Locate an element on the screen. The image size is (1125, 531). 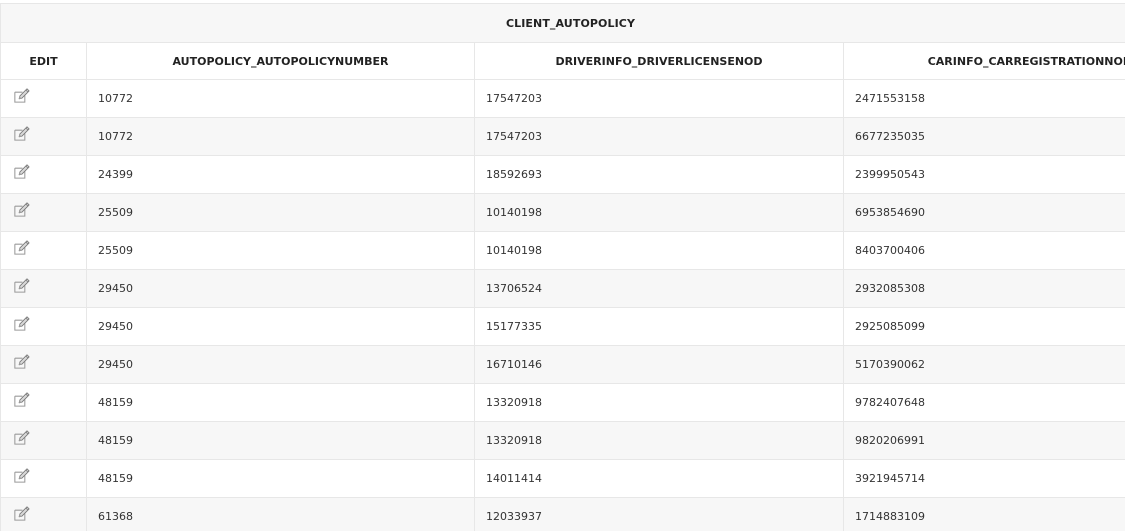
table-title: CLIENT_AUTOPOLICY is located at coordinates (562, 23).